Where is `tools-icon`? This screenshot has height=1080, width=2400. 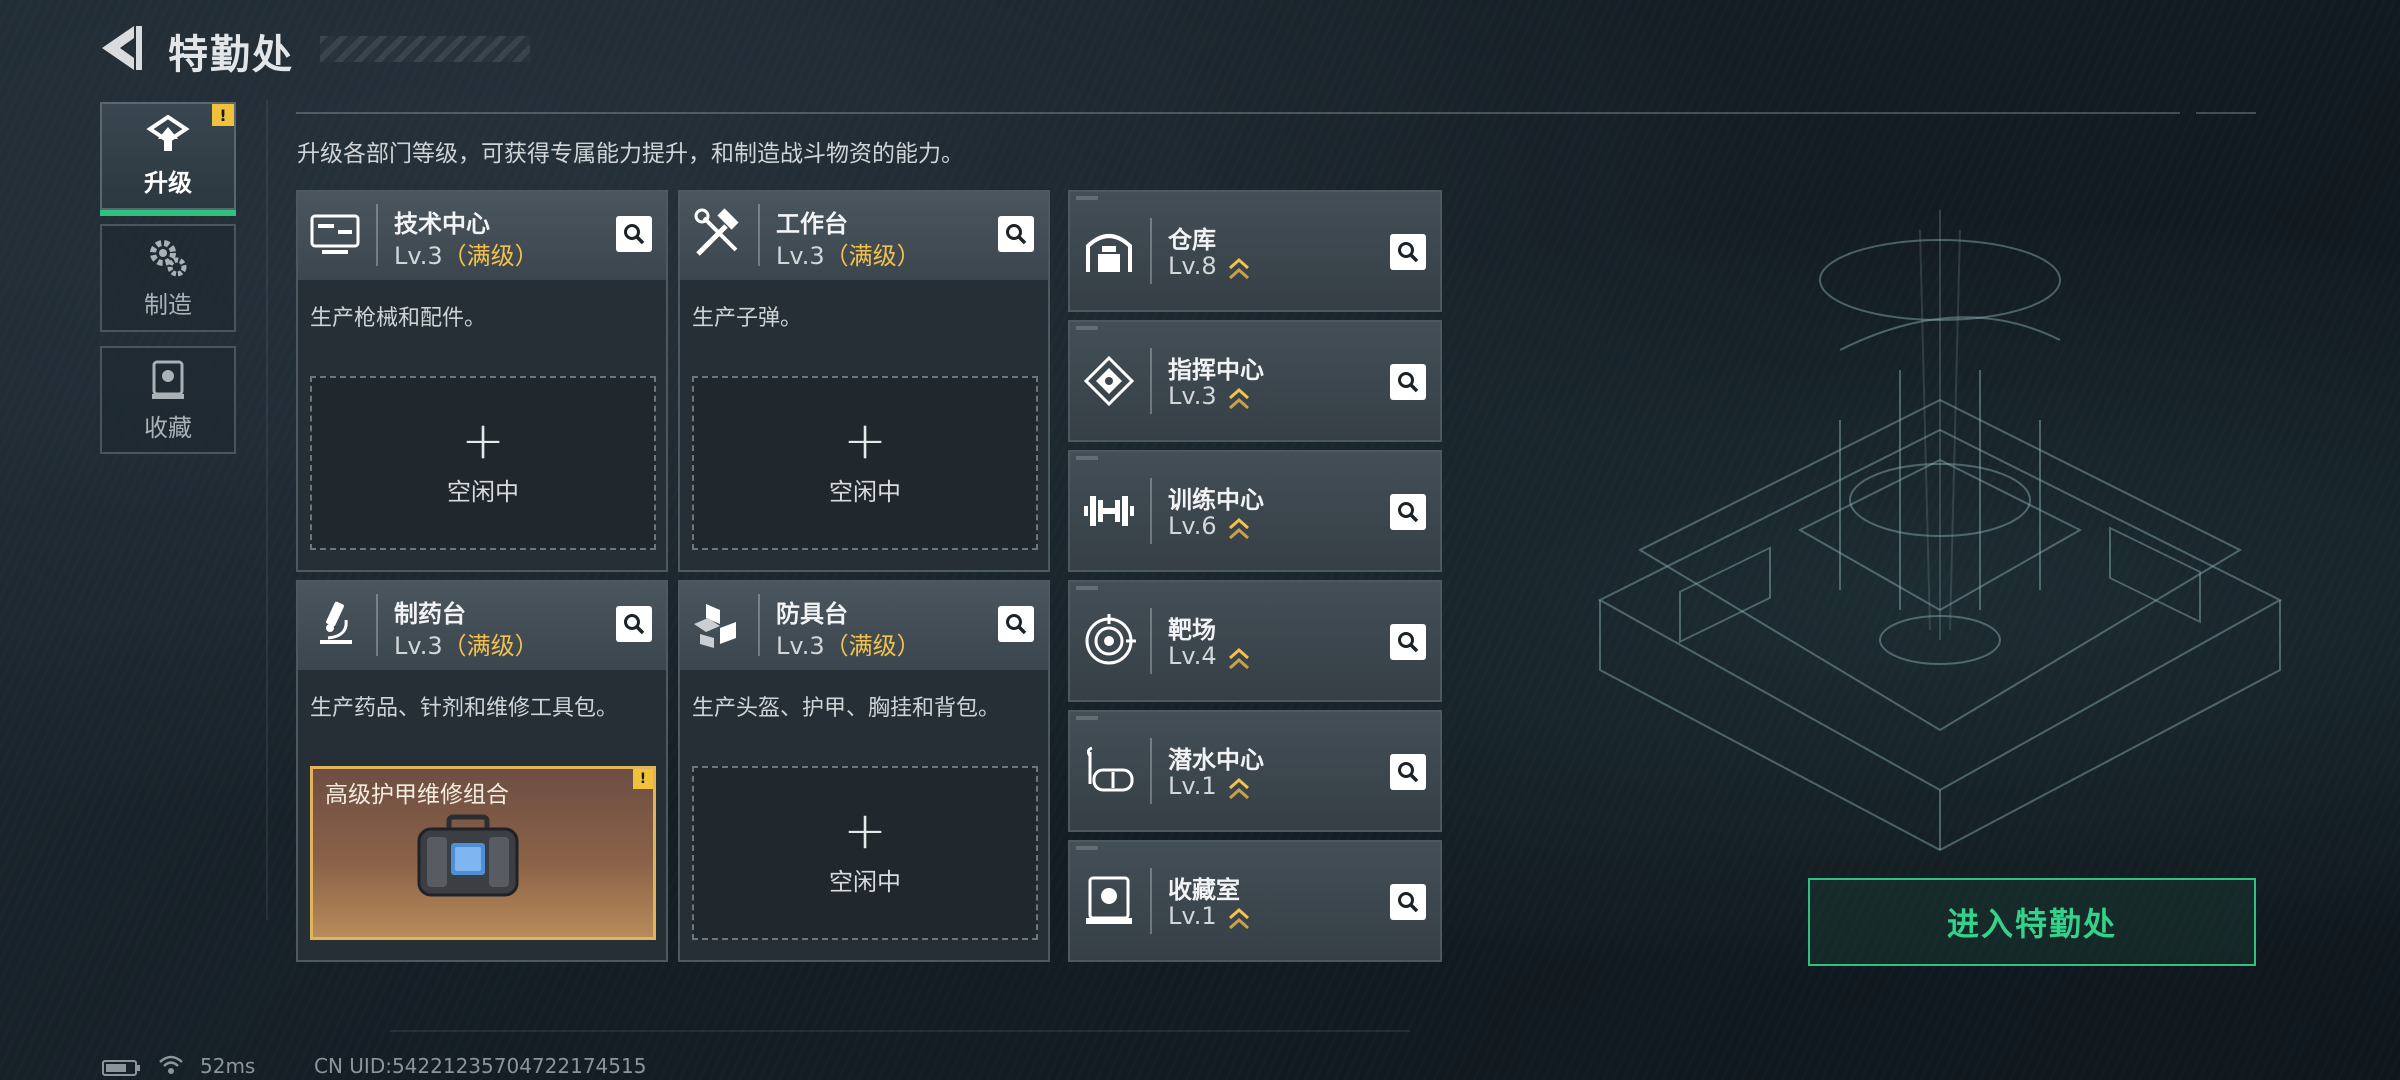
tools-icon is located at coordinates (716, 232).